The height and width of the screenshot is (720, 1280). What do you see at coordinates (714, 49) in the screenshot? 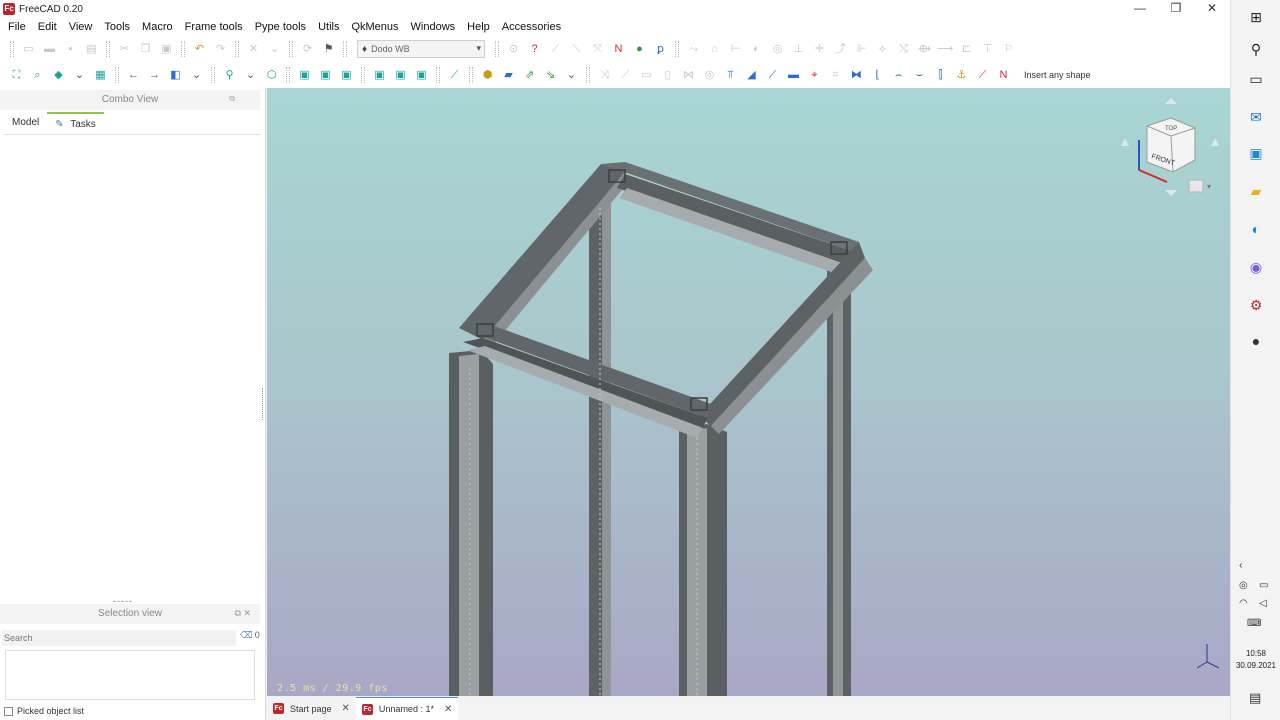
I see `frame-tool-b-icon: ⌂` at bounding box center [714, 49].